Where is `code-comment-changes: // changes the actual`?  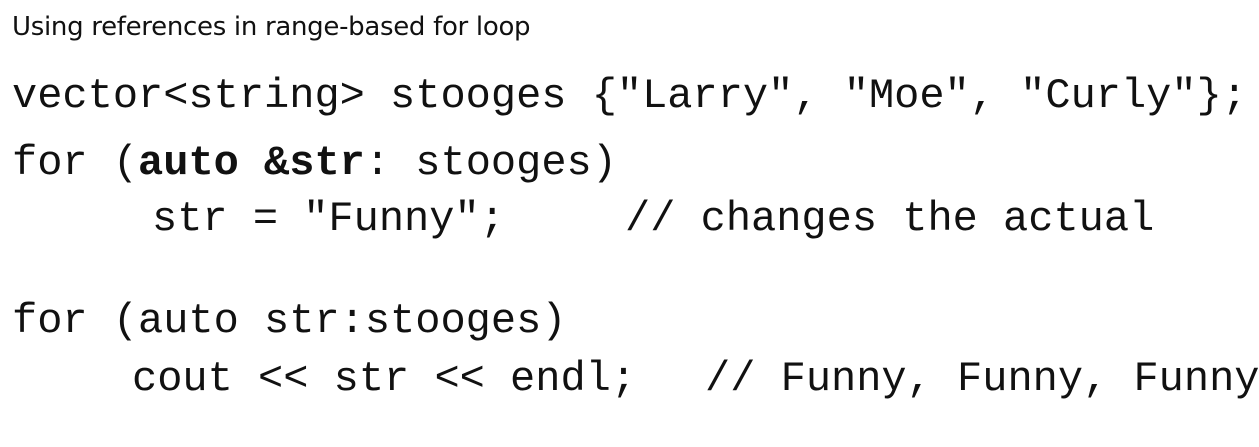 code-comment-changes: // changes the actual is located at coordinates (890, 219).